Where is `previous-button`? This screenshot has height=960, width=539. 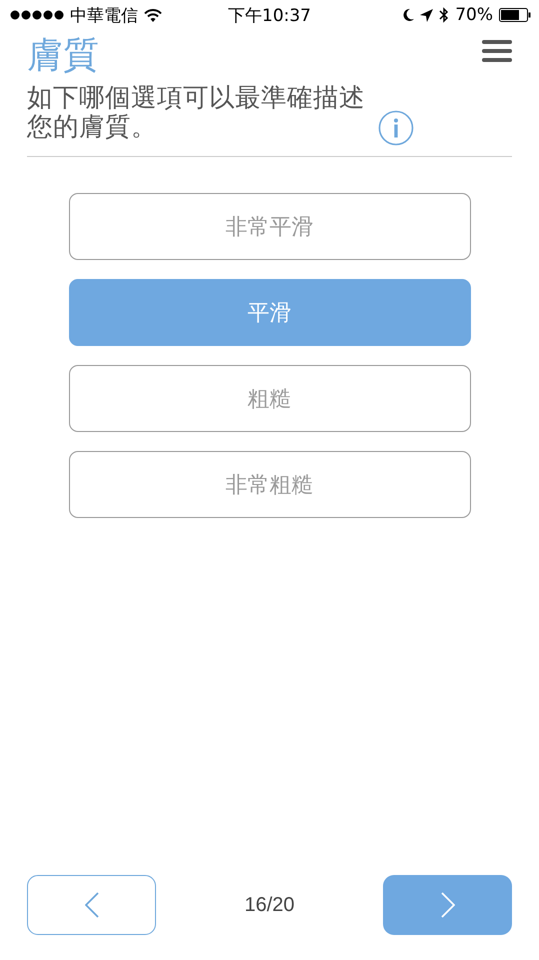 previous-button is located at coordinates (91, 905).